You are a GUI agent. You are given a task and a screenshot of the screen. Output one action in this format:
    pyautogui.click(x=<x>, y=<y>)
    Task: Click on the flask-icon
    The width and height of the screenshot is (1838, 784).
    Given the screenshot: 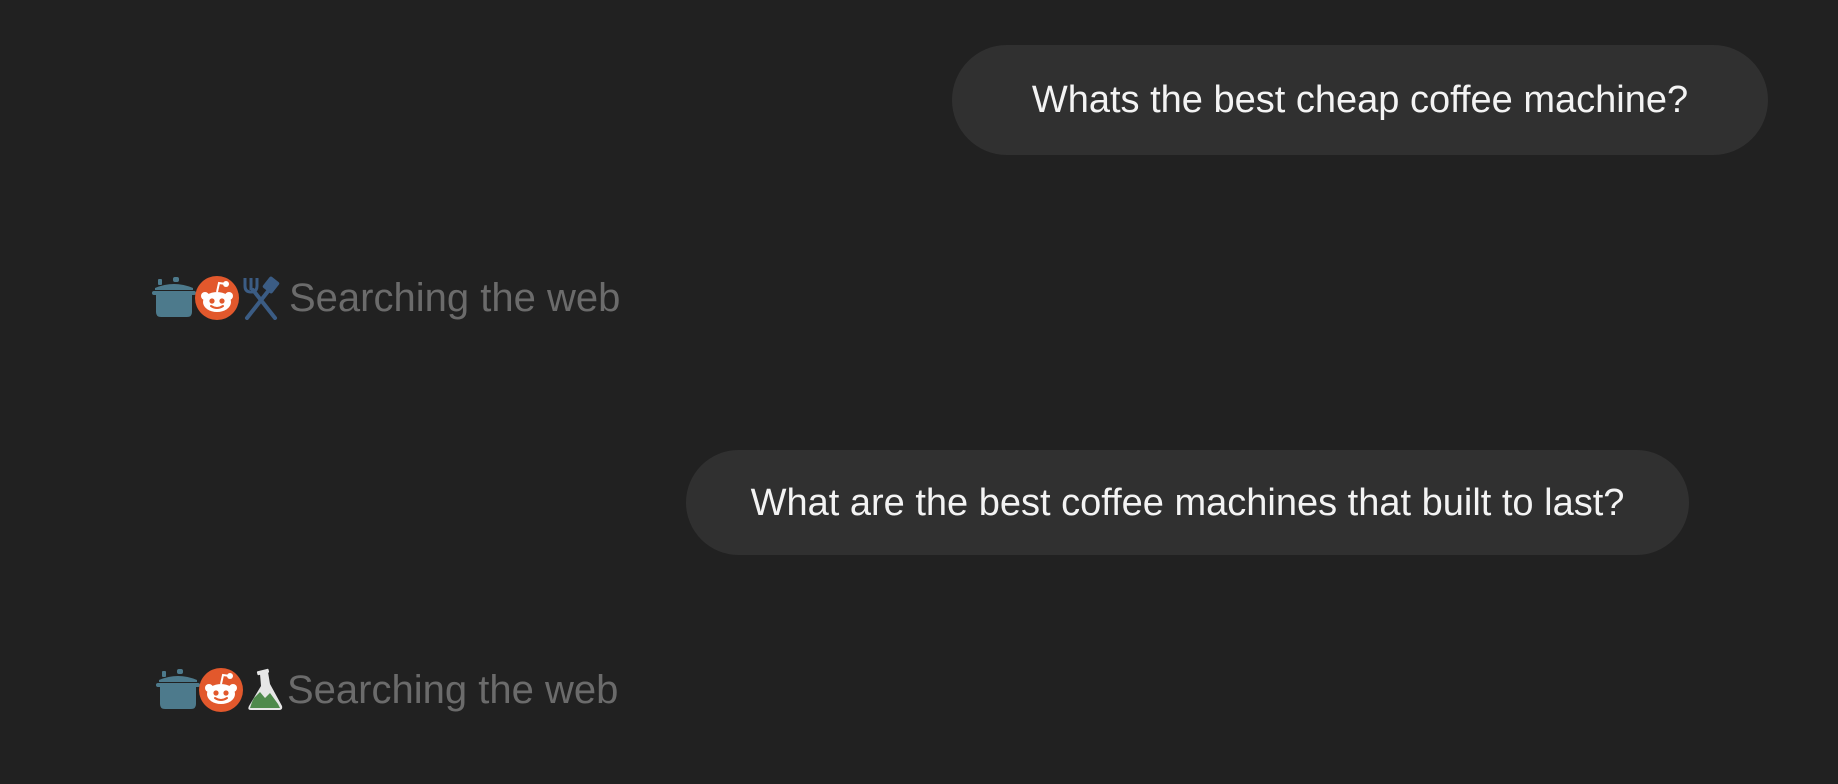 What is the action you would take?
    pyautogui.click(x=265, y=689)
    